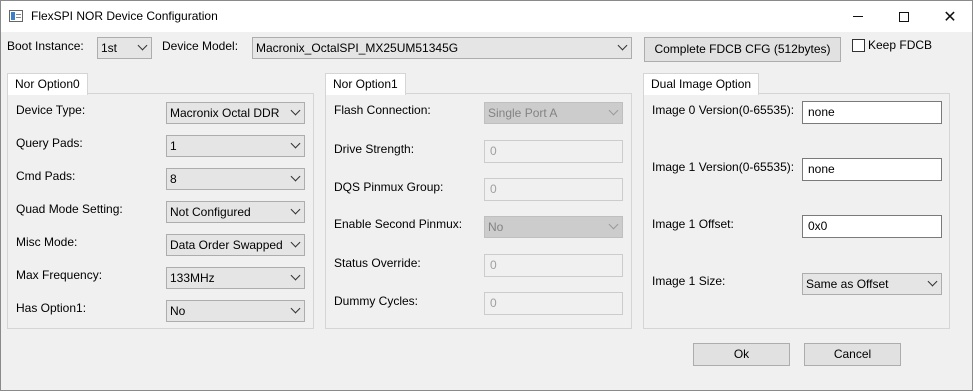 The image size is (973, 391). Describe the element at coordinates (872, 112) in the screenshot. I see `image0-version-field: none` at that location.